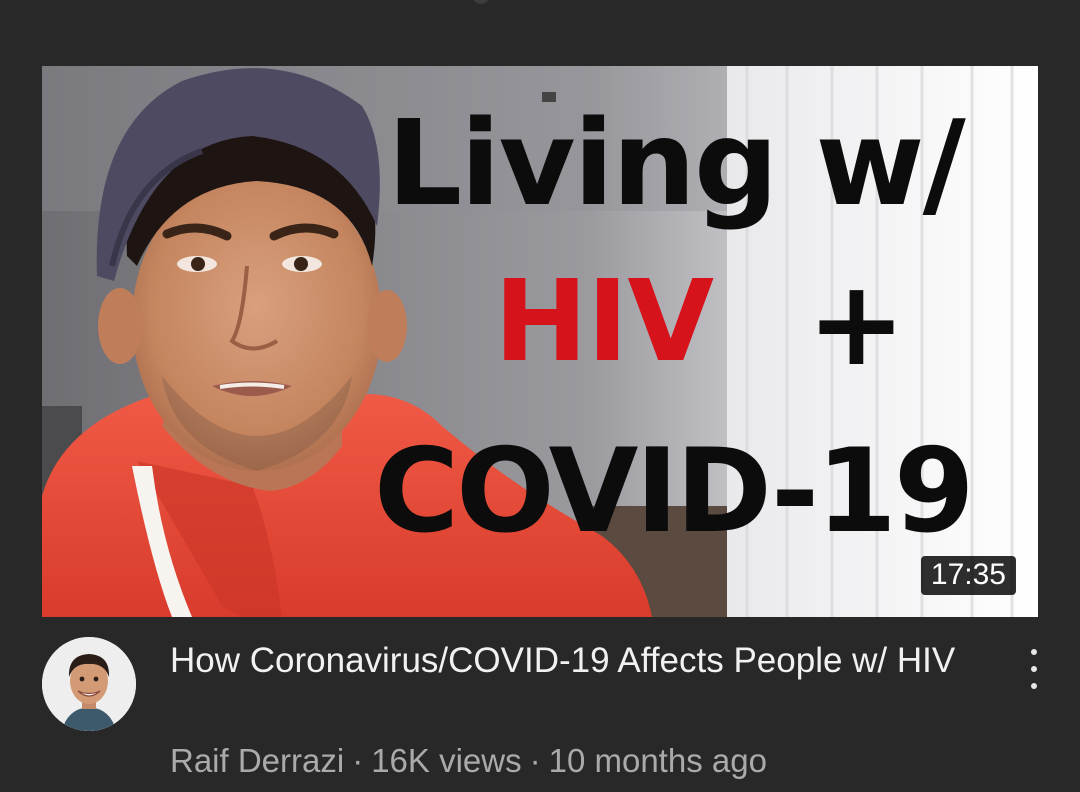 This screenshot has width=1080, height=792. Describe the element at coordinates (657, 760) in the screenshot. I see `upload-age: 10 months ago` at that location.